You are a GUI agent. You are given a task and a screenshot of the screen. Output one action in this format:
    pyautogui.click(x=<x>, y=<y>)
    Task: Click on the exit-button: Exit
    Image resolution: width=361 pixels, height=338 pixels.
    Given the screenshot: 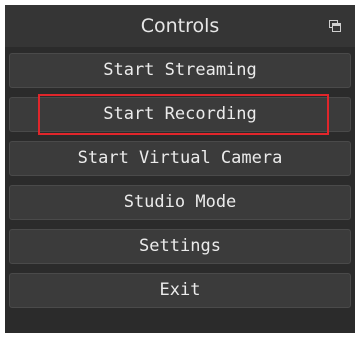 What is the action you would take?
    pyautogui.click(x=180, y=290)
    